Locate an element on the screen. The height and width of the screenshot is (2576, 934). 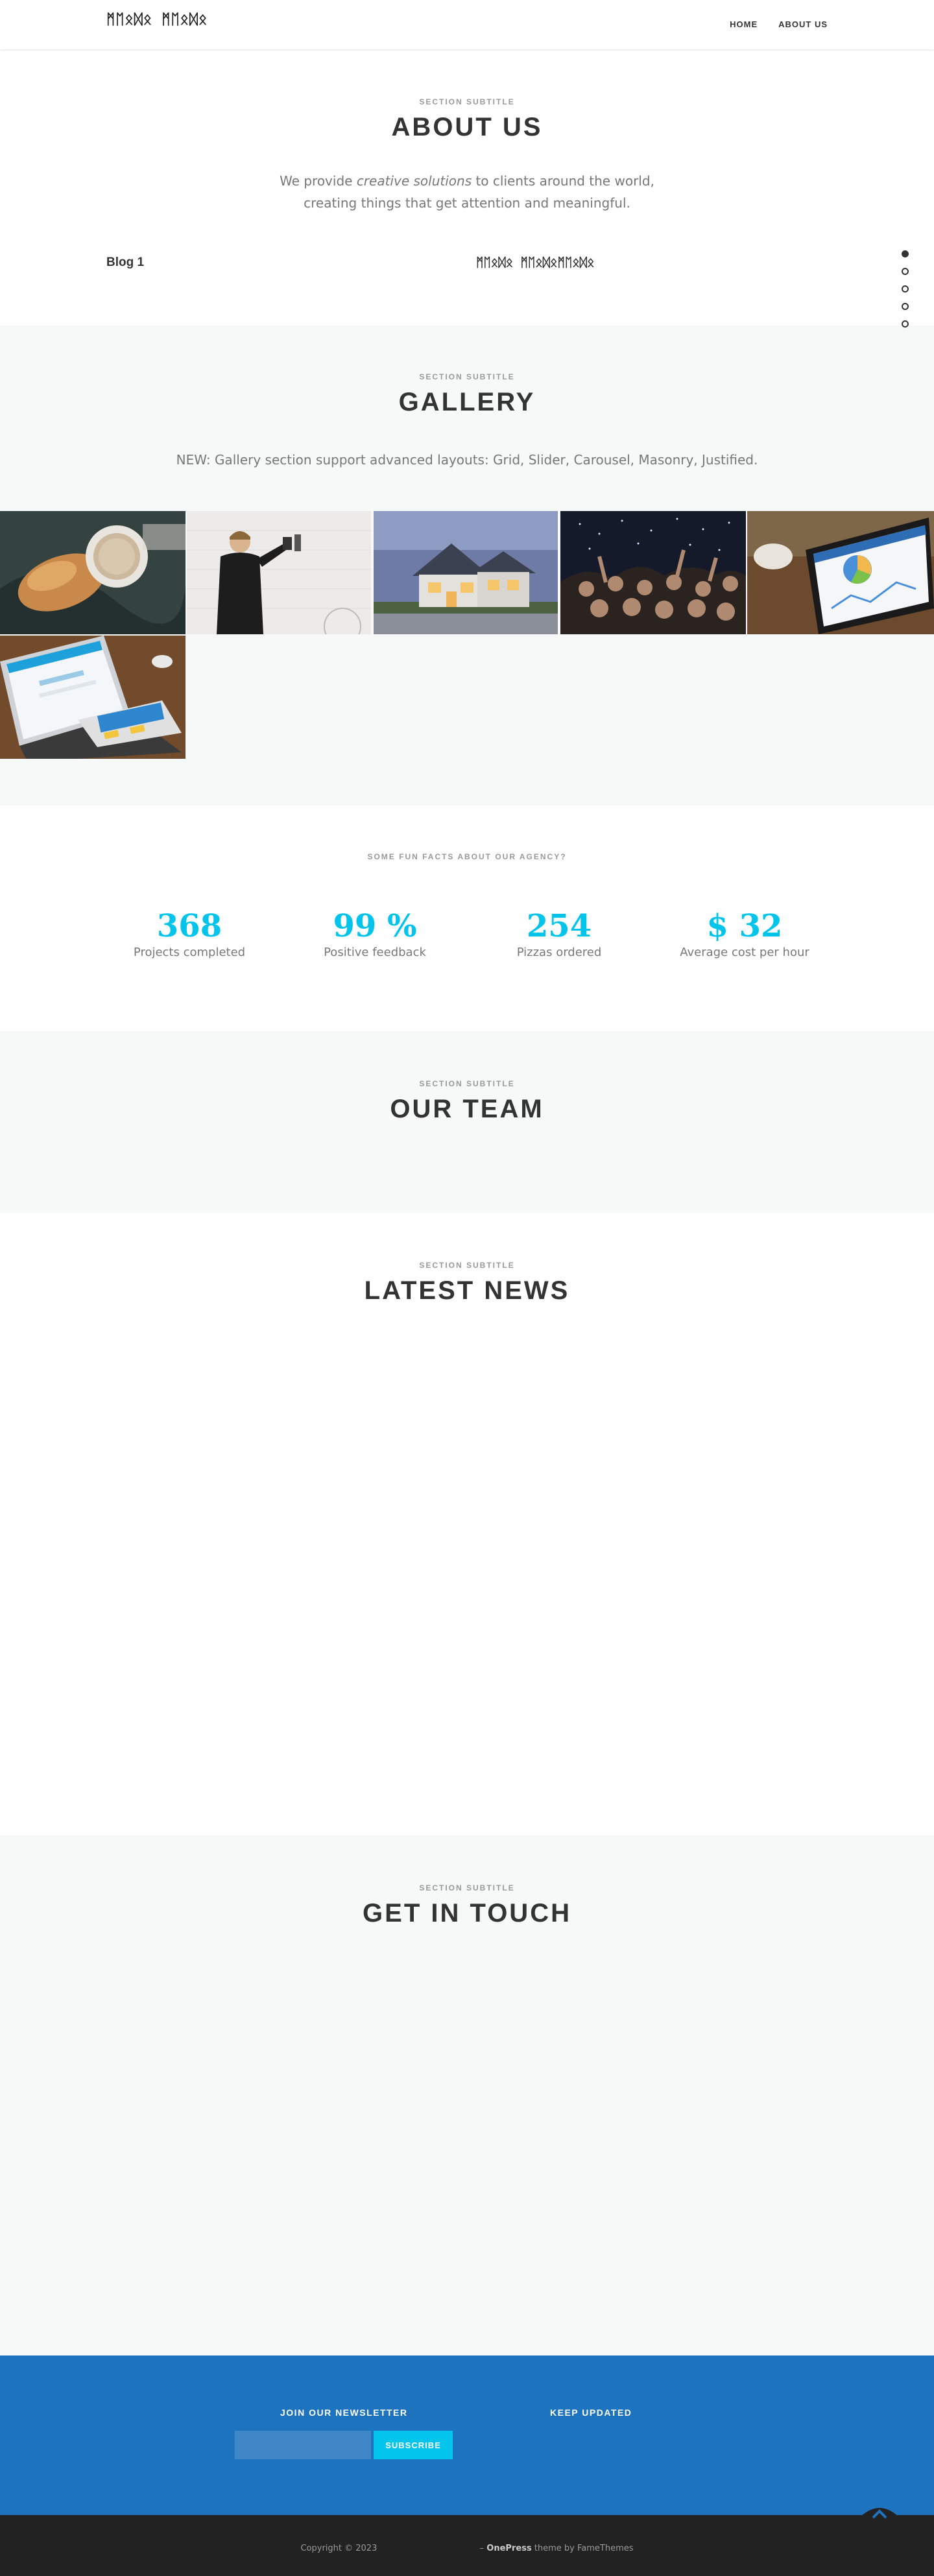
fact-item: 254 Pizzas ordered is located at coordinates (559, 933).